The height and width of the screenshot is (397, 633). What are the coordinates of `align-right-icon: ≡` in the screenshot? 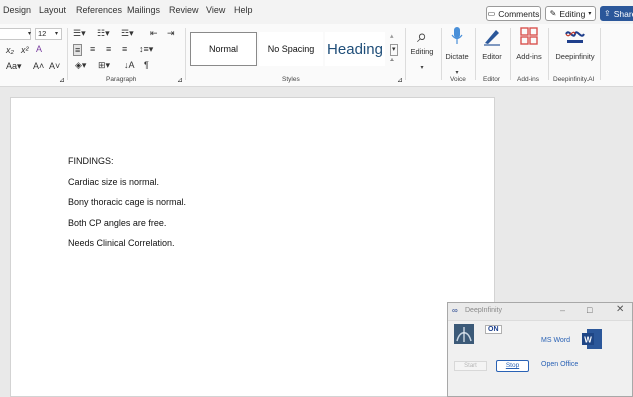 It's located at (108, 49).